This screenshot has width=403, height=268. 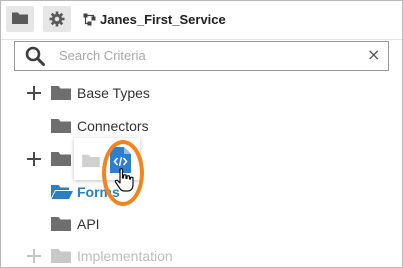 What do you see at coordinates (201, 126) in the screenshot?
I see `tree-item-connectors: Connectors` at bounding box center [201, 126].